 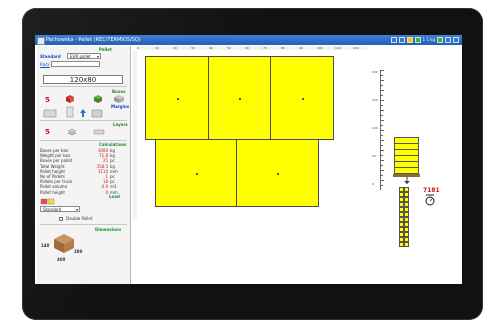 What do you see at coordinates (373, 184) in the screenshot?
I see `height-tick-label: 0` at bounding box center [373, 184].